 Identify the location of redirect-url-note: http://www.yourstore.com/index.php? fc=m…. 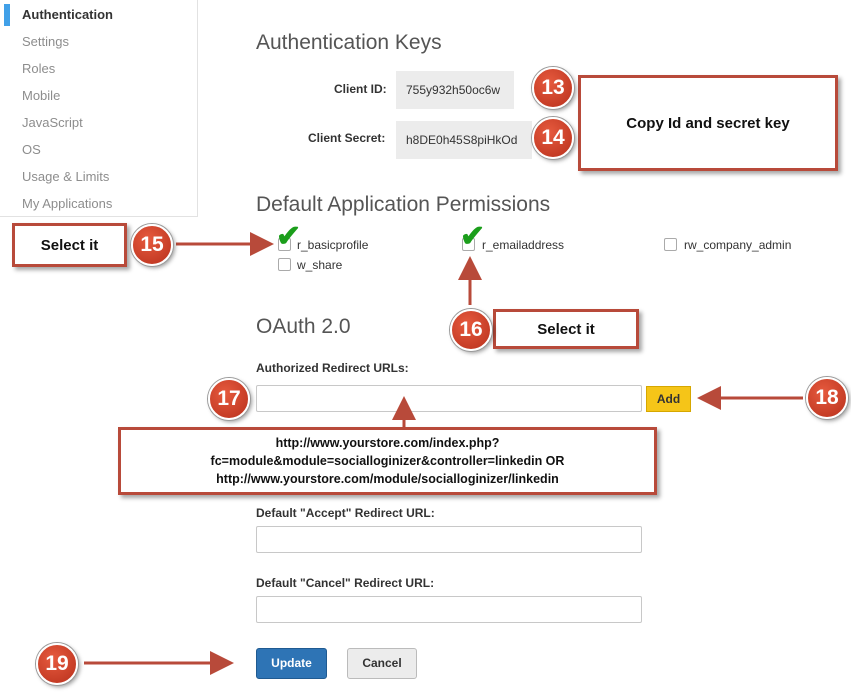
(387, 461).